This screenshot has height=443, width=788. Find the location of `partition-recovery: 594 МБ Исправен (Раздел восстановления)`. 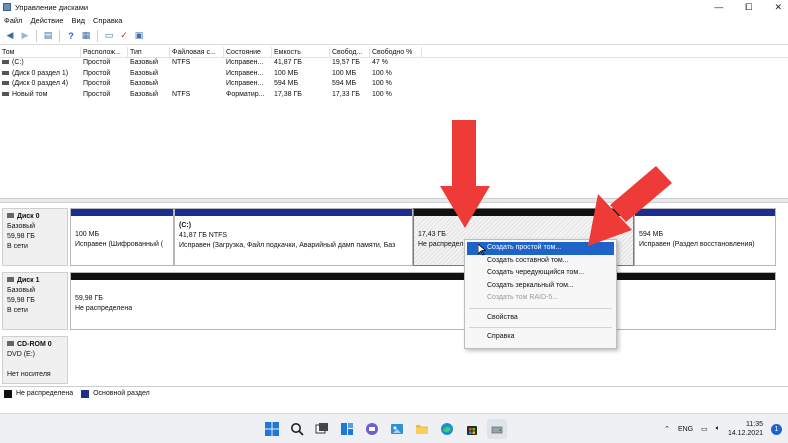

partition-recovery: 594 МБ Исправен (Раздел восстановления) is located at coordinates (705, 237).